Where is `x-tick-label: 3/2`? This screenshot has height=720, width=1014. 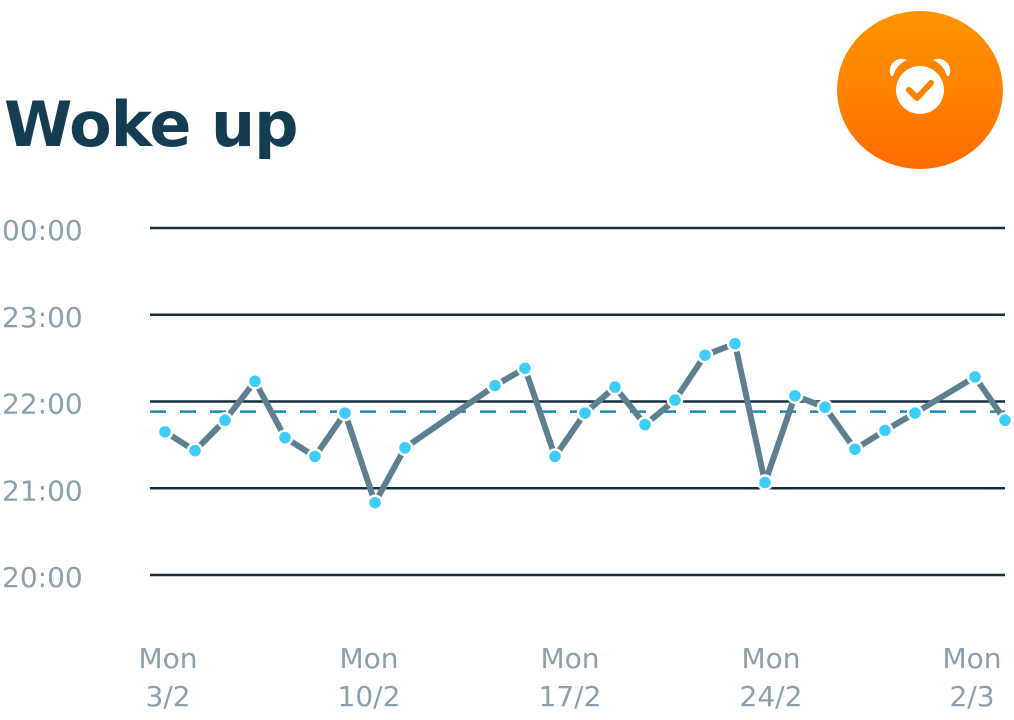 x-tick-label: 3/2 is located at coordinates (167, 696).